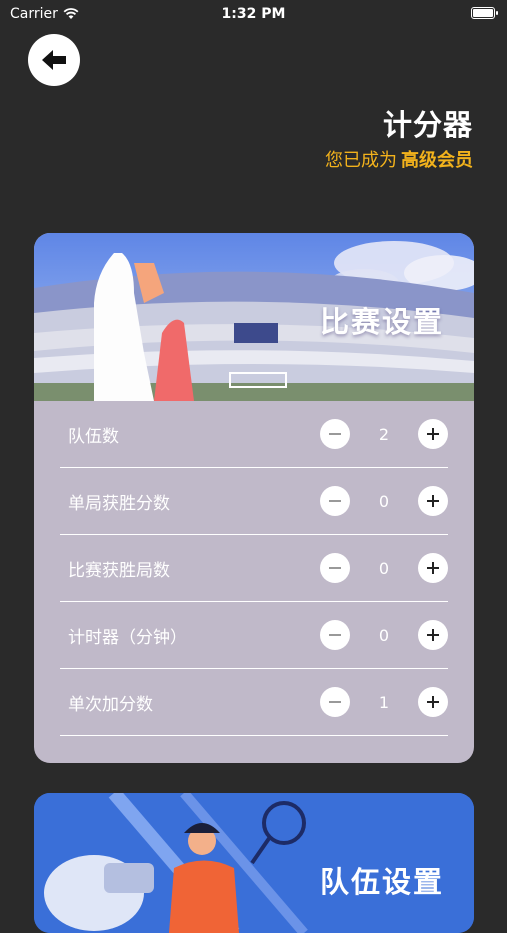  I want to click on status-time: 1:32 PM, so click(253, 14).